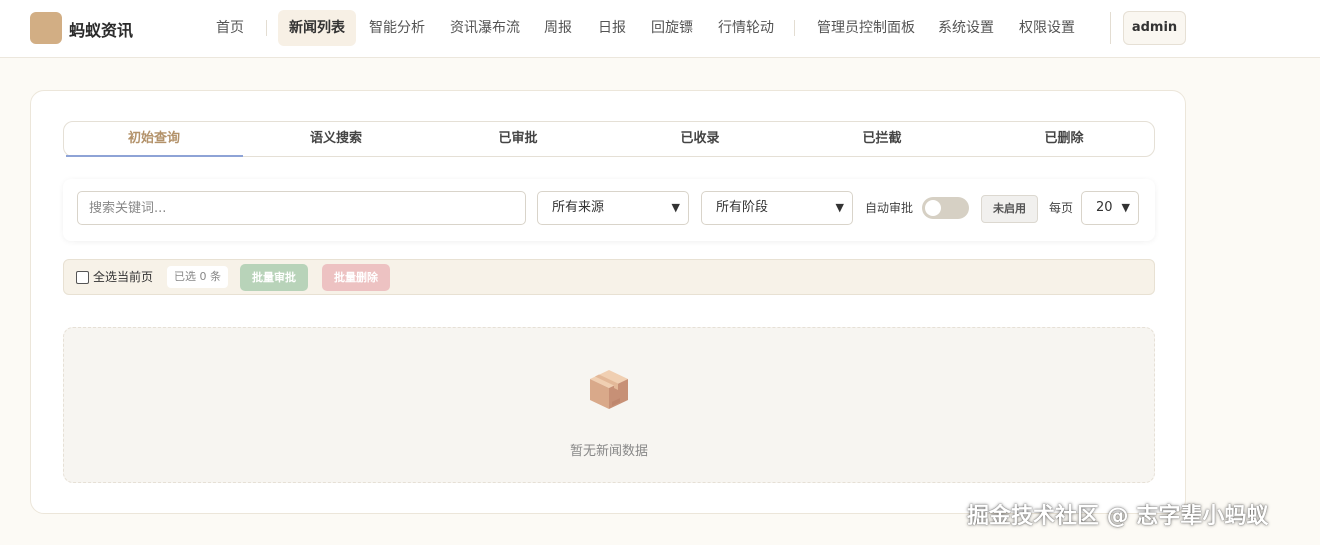 The height and width of the screenshot is (545, 1320). What do you see at coordinates (558, 28) in the screenshot?
I see `nav-item-weekly: 周报` at bounding box center [558, 28].